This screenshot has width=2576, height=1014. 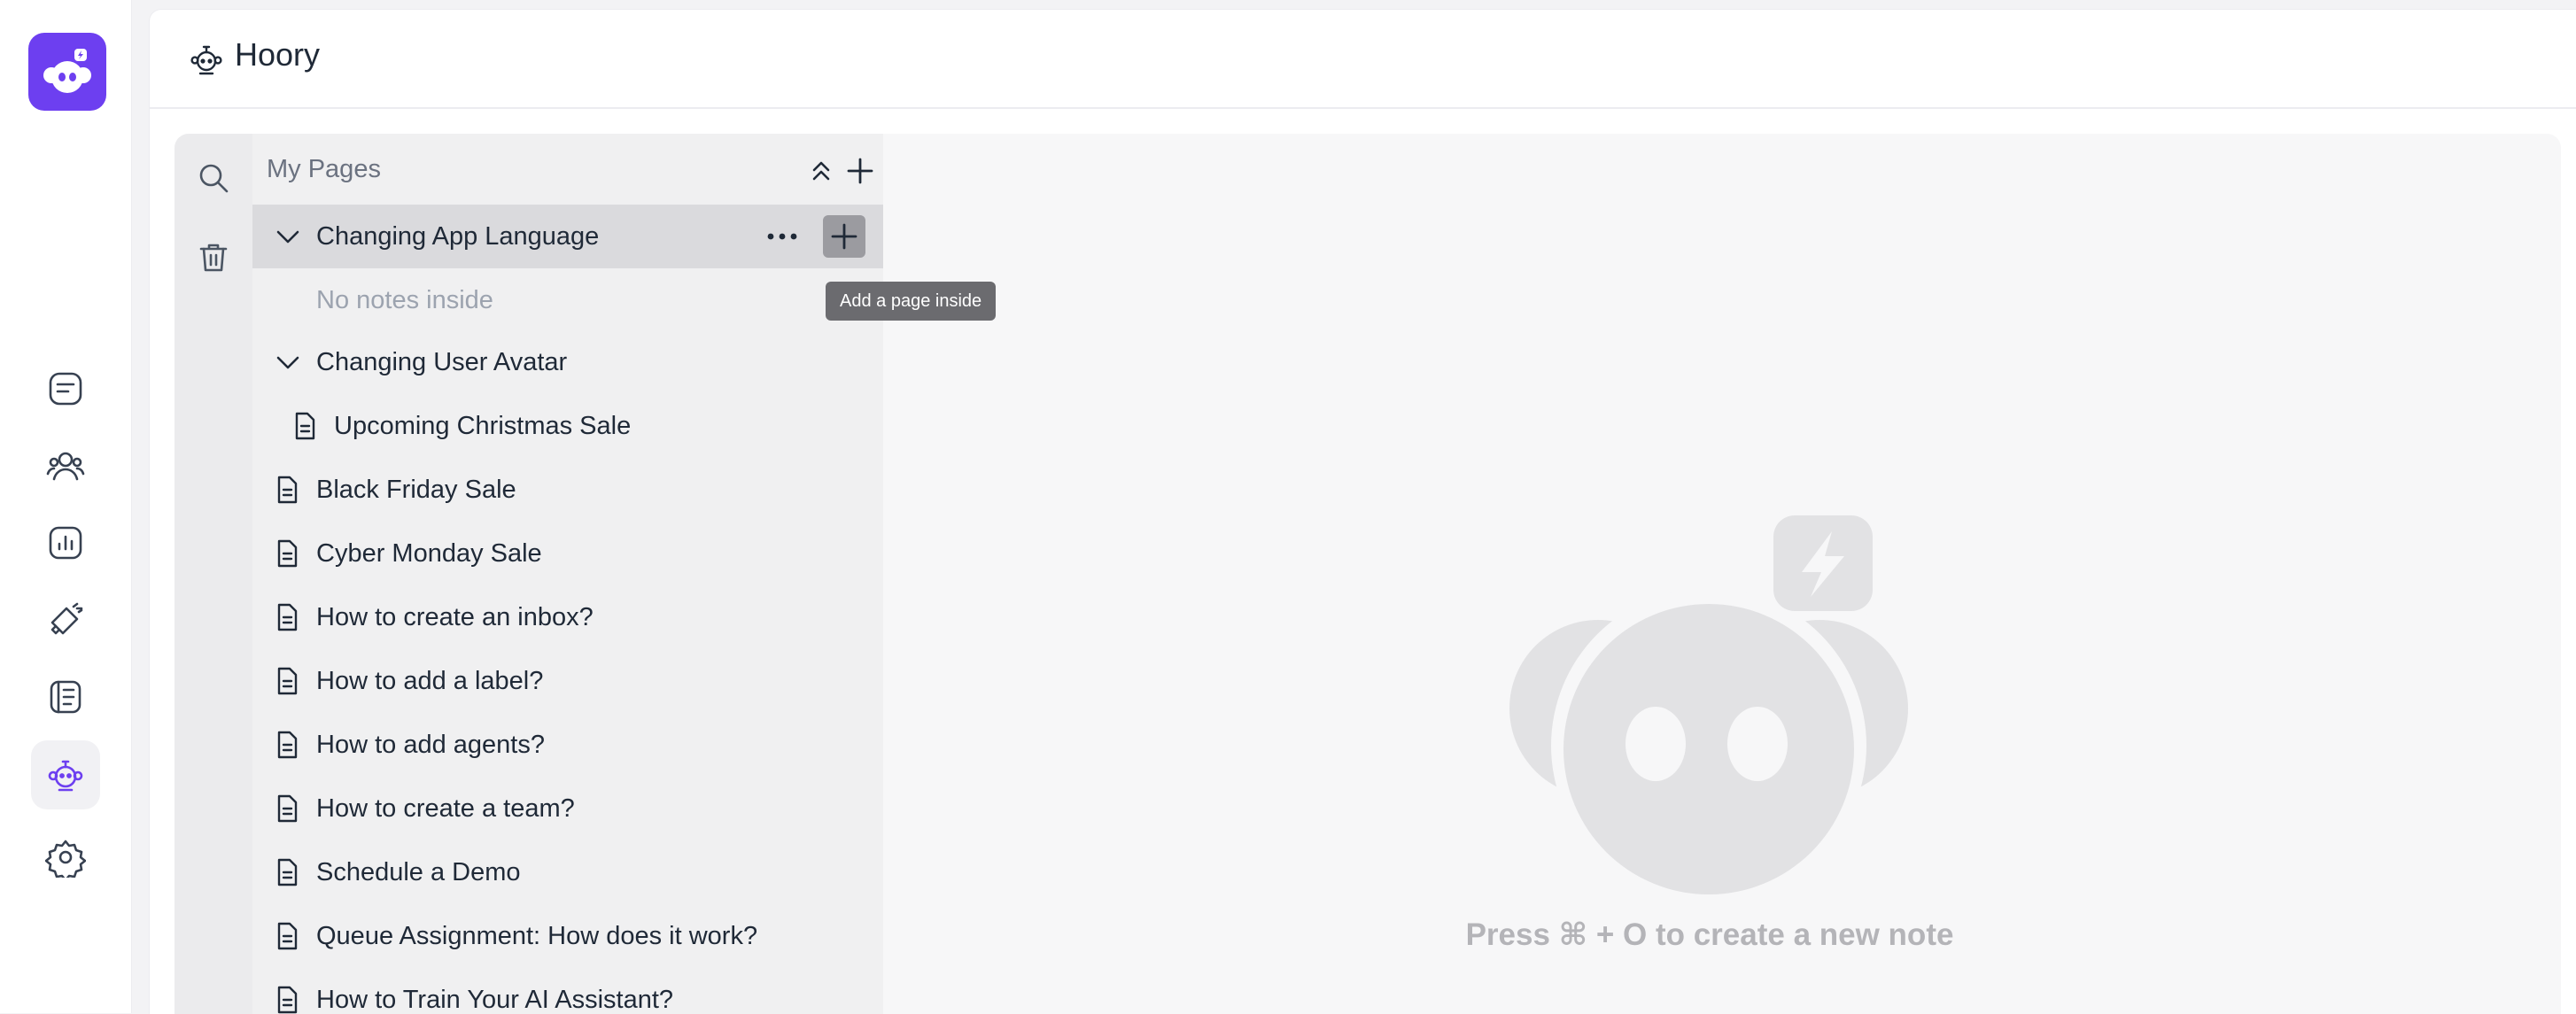 What do you see at coordinates (536, 936) in the screenshot?
I see `tree-item-label: Queue Assignment: How does it work?` at bounding box center [536, 936].